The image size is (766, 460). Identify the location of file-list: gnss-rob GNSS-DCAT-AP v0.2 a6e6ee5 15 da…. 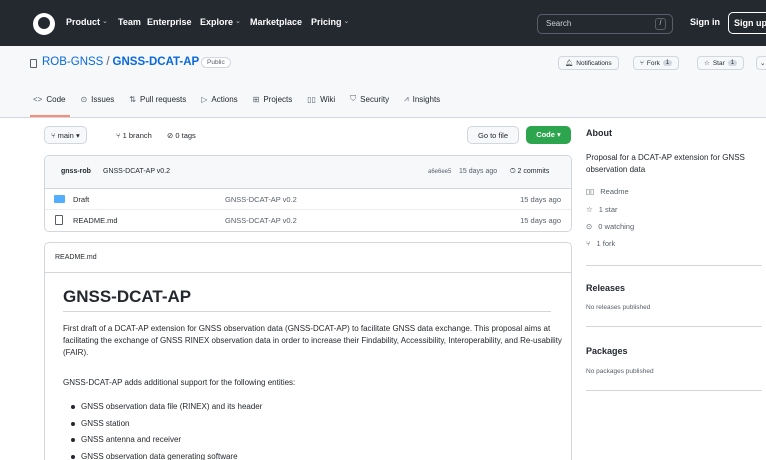
(308, 193).